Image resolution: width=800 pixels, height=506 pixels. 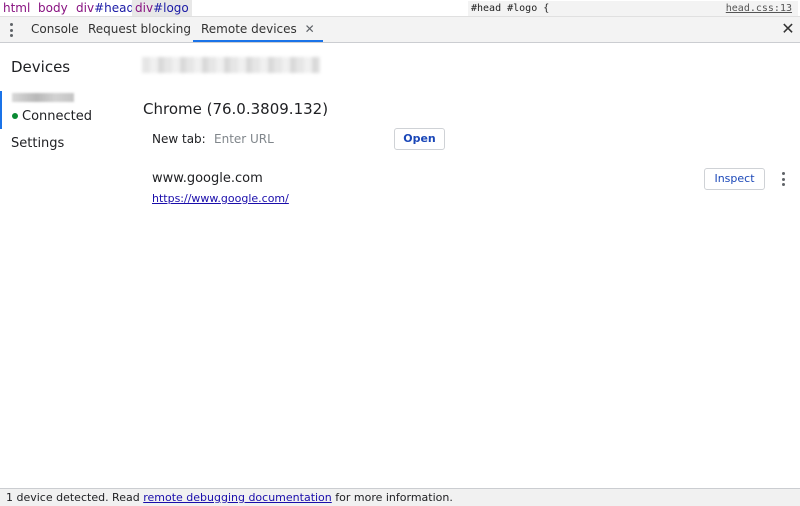 I want to click on inspect-button: Inspect, so click(x=734, y=179).